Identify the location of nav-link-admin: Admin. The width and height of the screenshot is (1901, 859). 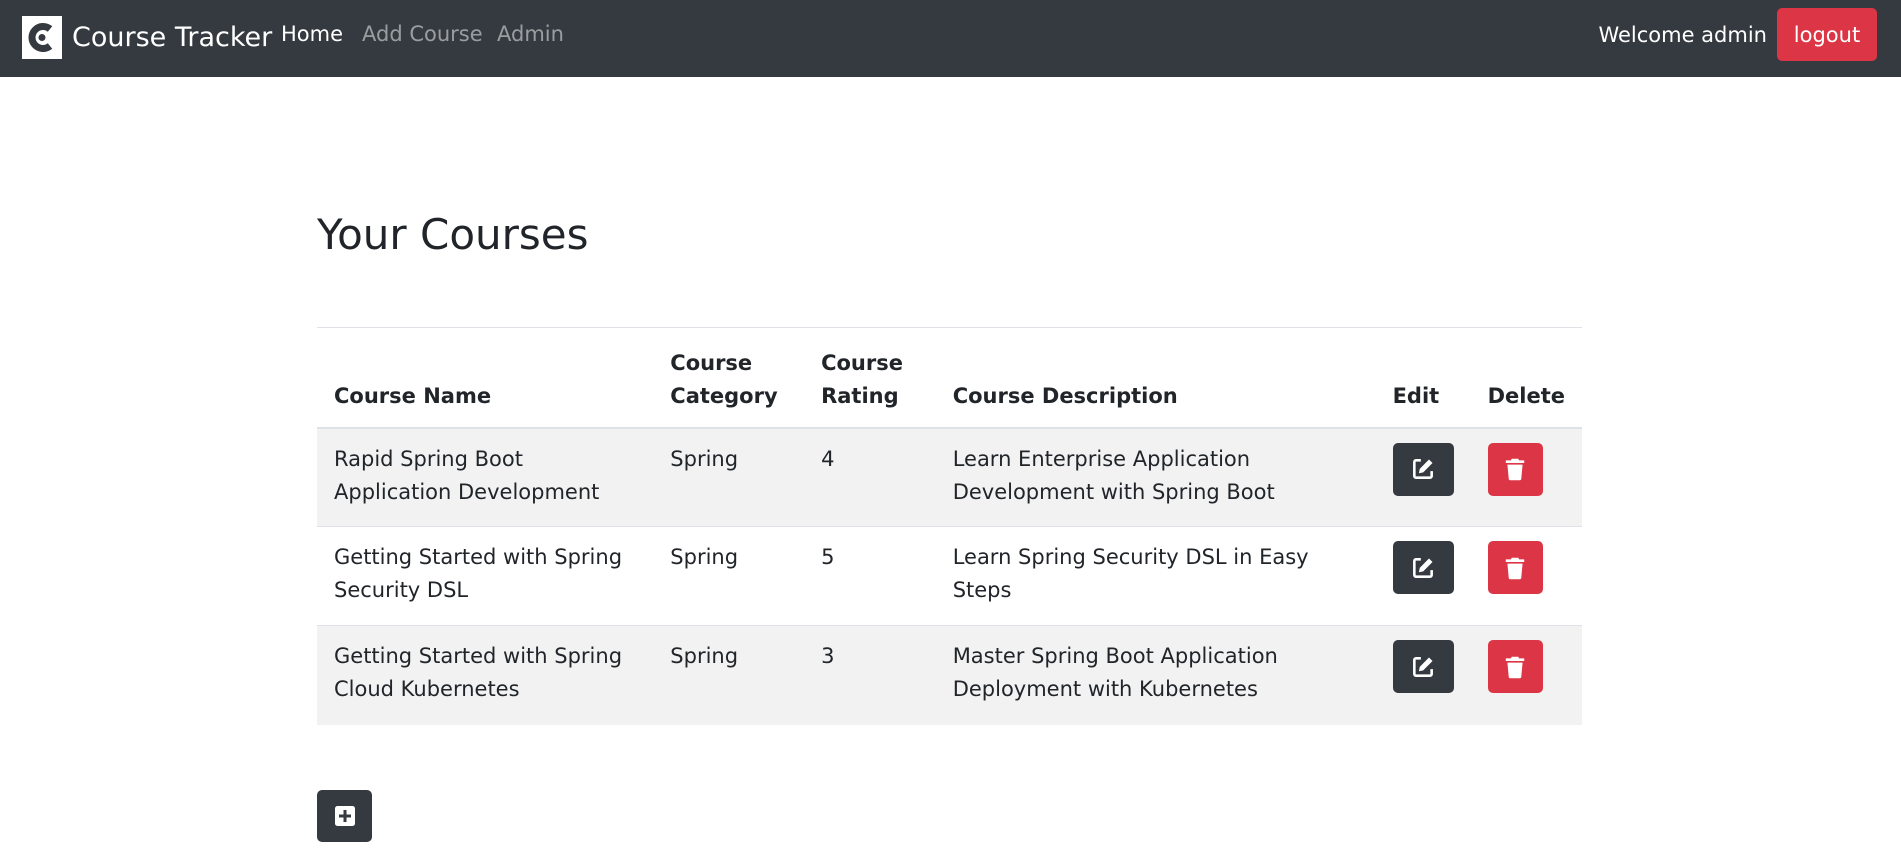
(530, 34).